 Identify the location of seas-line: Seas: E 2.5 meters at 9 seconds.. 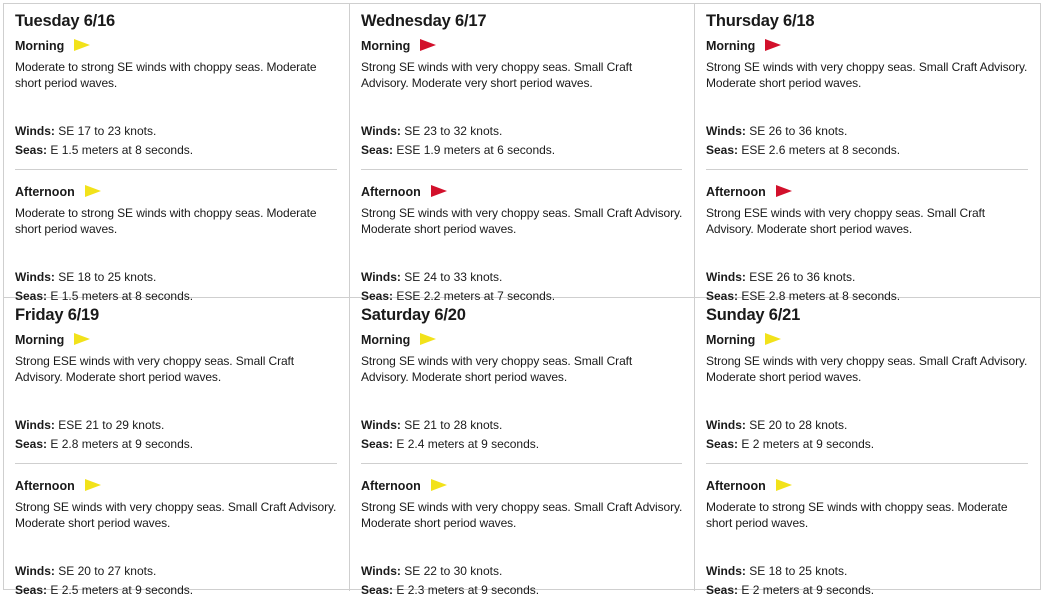
(177, 590).